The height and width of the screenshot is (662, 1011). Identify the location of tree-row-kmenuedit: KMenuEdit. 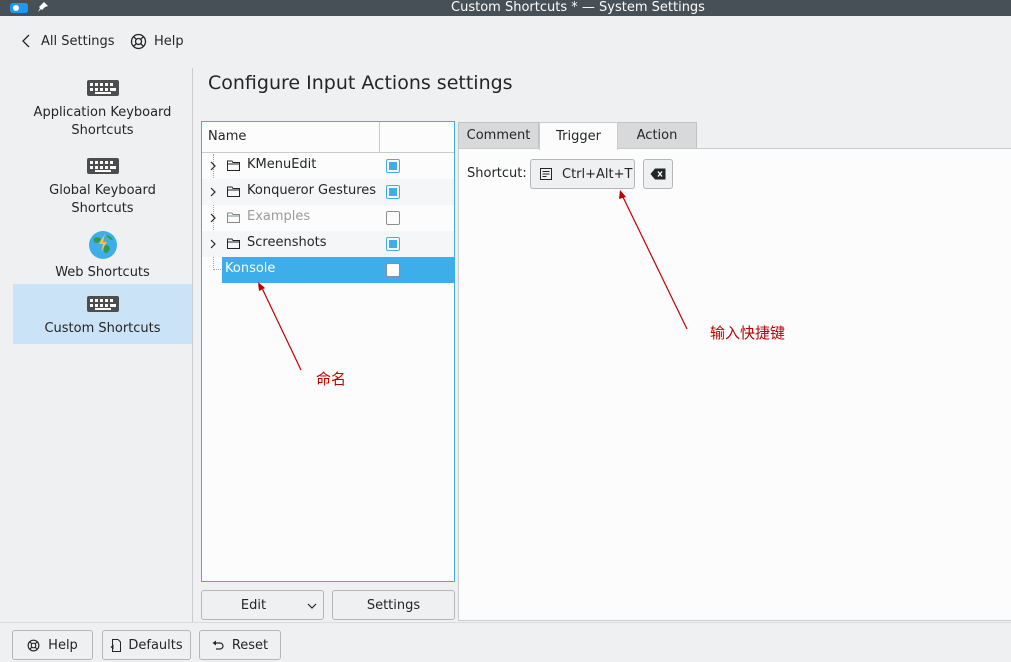
(328, 166).